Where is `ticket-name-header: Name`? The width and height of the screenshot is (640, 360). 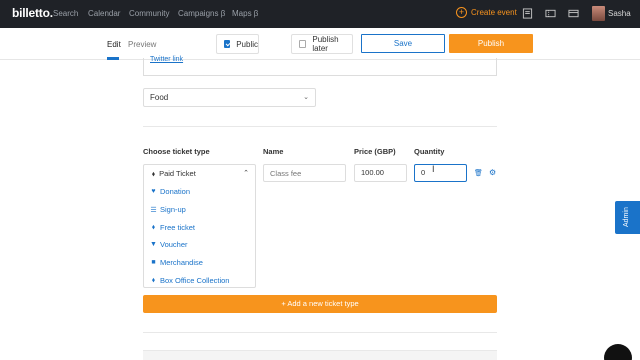
ticket-name-header: Name is located at coordinates (273, 151).